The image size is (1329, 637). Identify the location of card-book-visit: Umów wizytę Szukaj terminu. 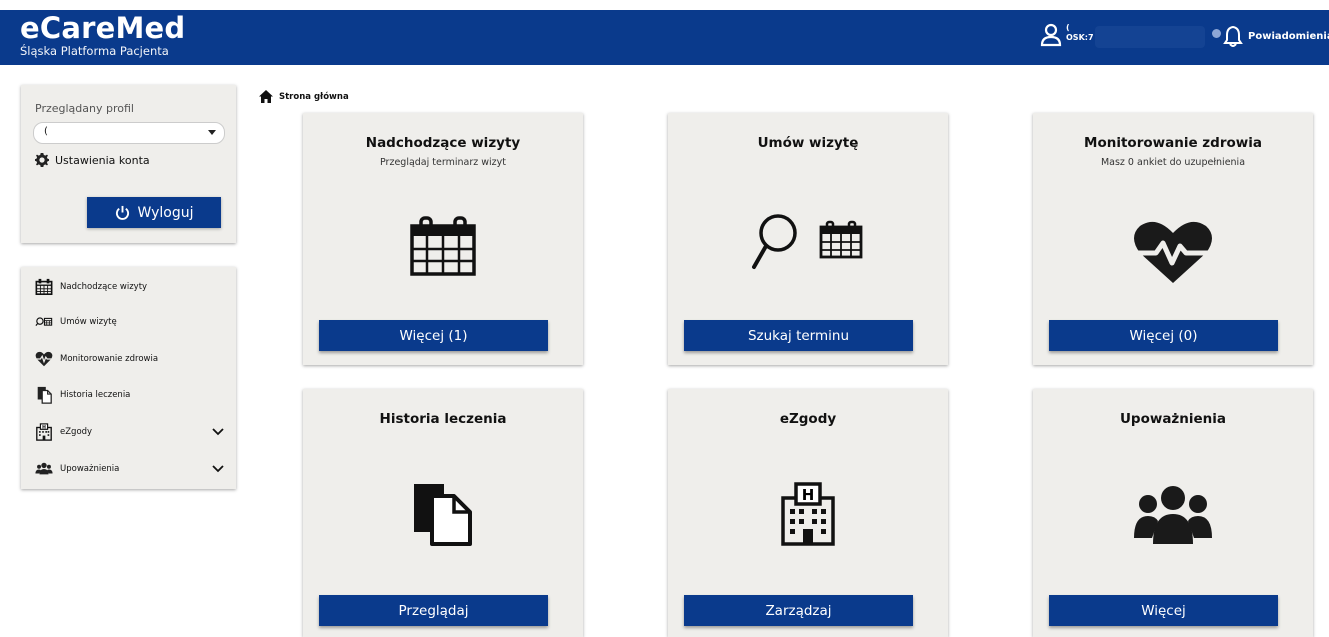
(808, 239).